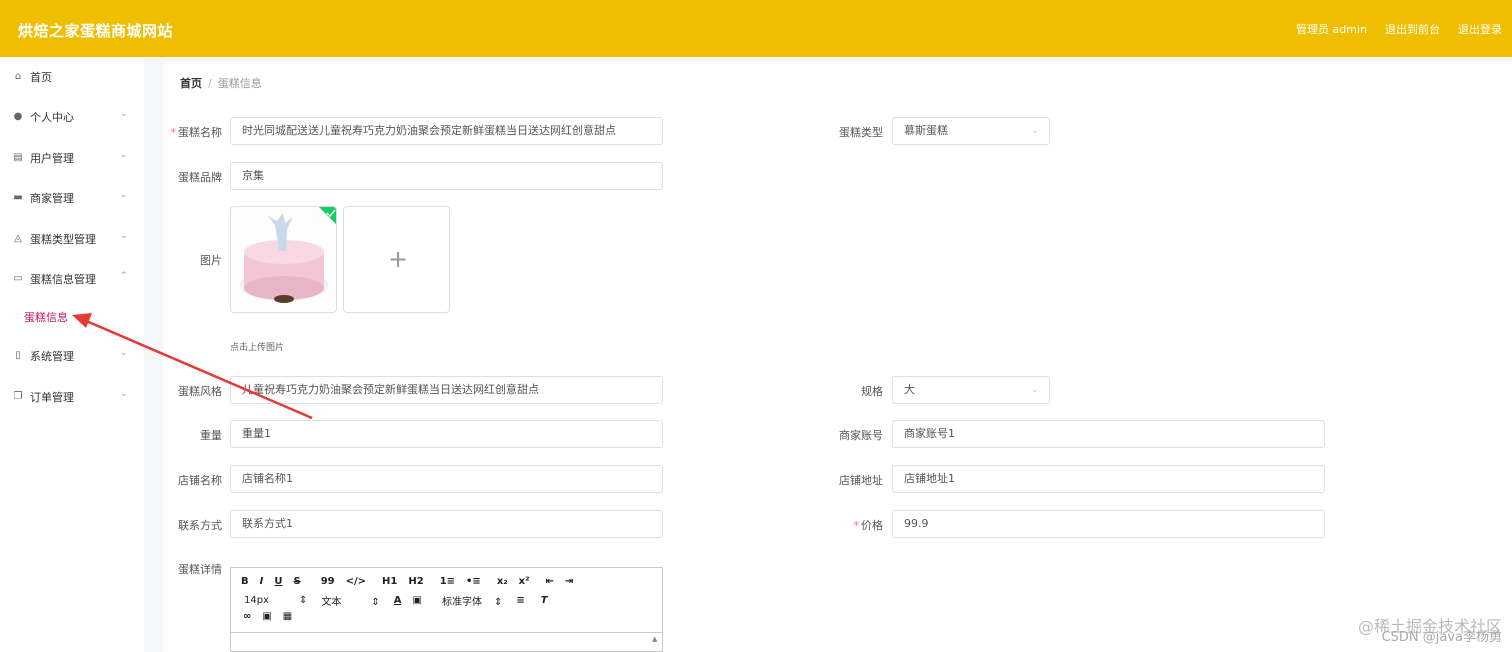 The image size is (1512, 652). What do you see at coordinates (192, 366) in the screenshot?
I see `annotation-arrow` at bounding box center [192, 366].